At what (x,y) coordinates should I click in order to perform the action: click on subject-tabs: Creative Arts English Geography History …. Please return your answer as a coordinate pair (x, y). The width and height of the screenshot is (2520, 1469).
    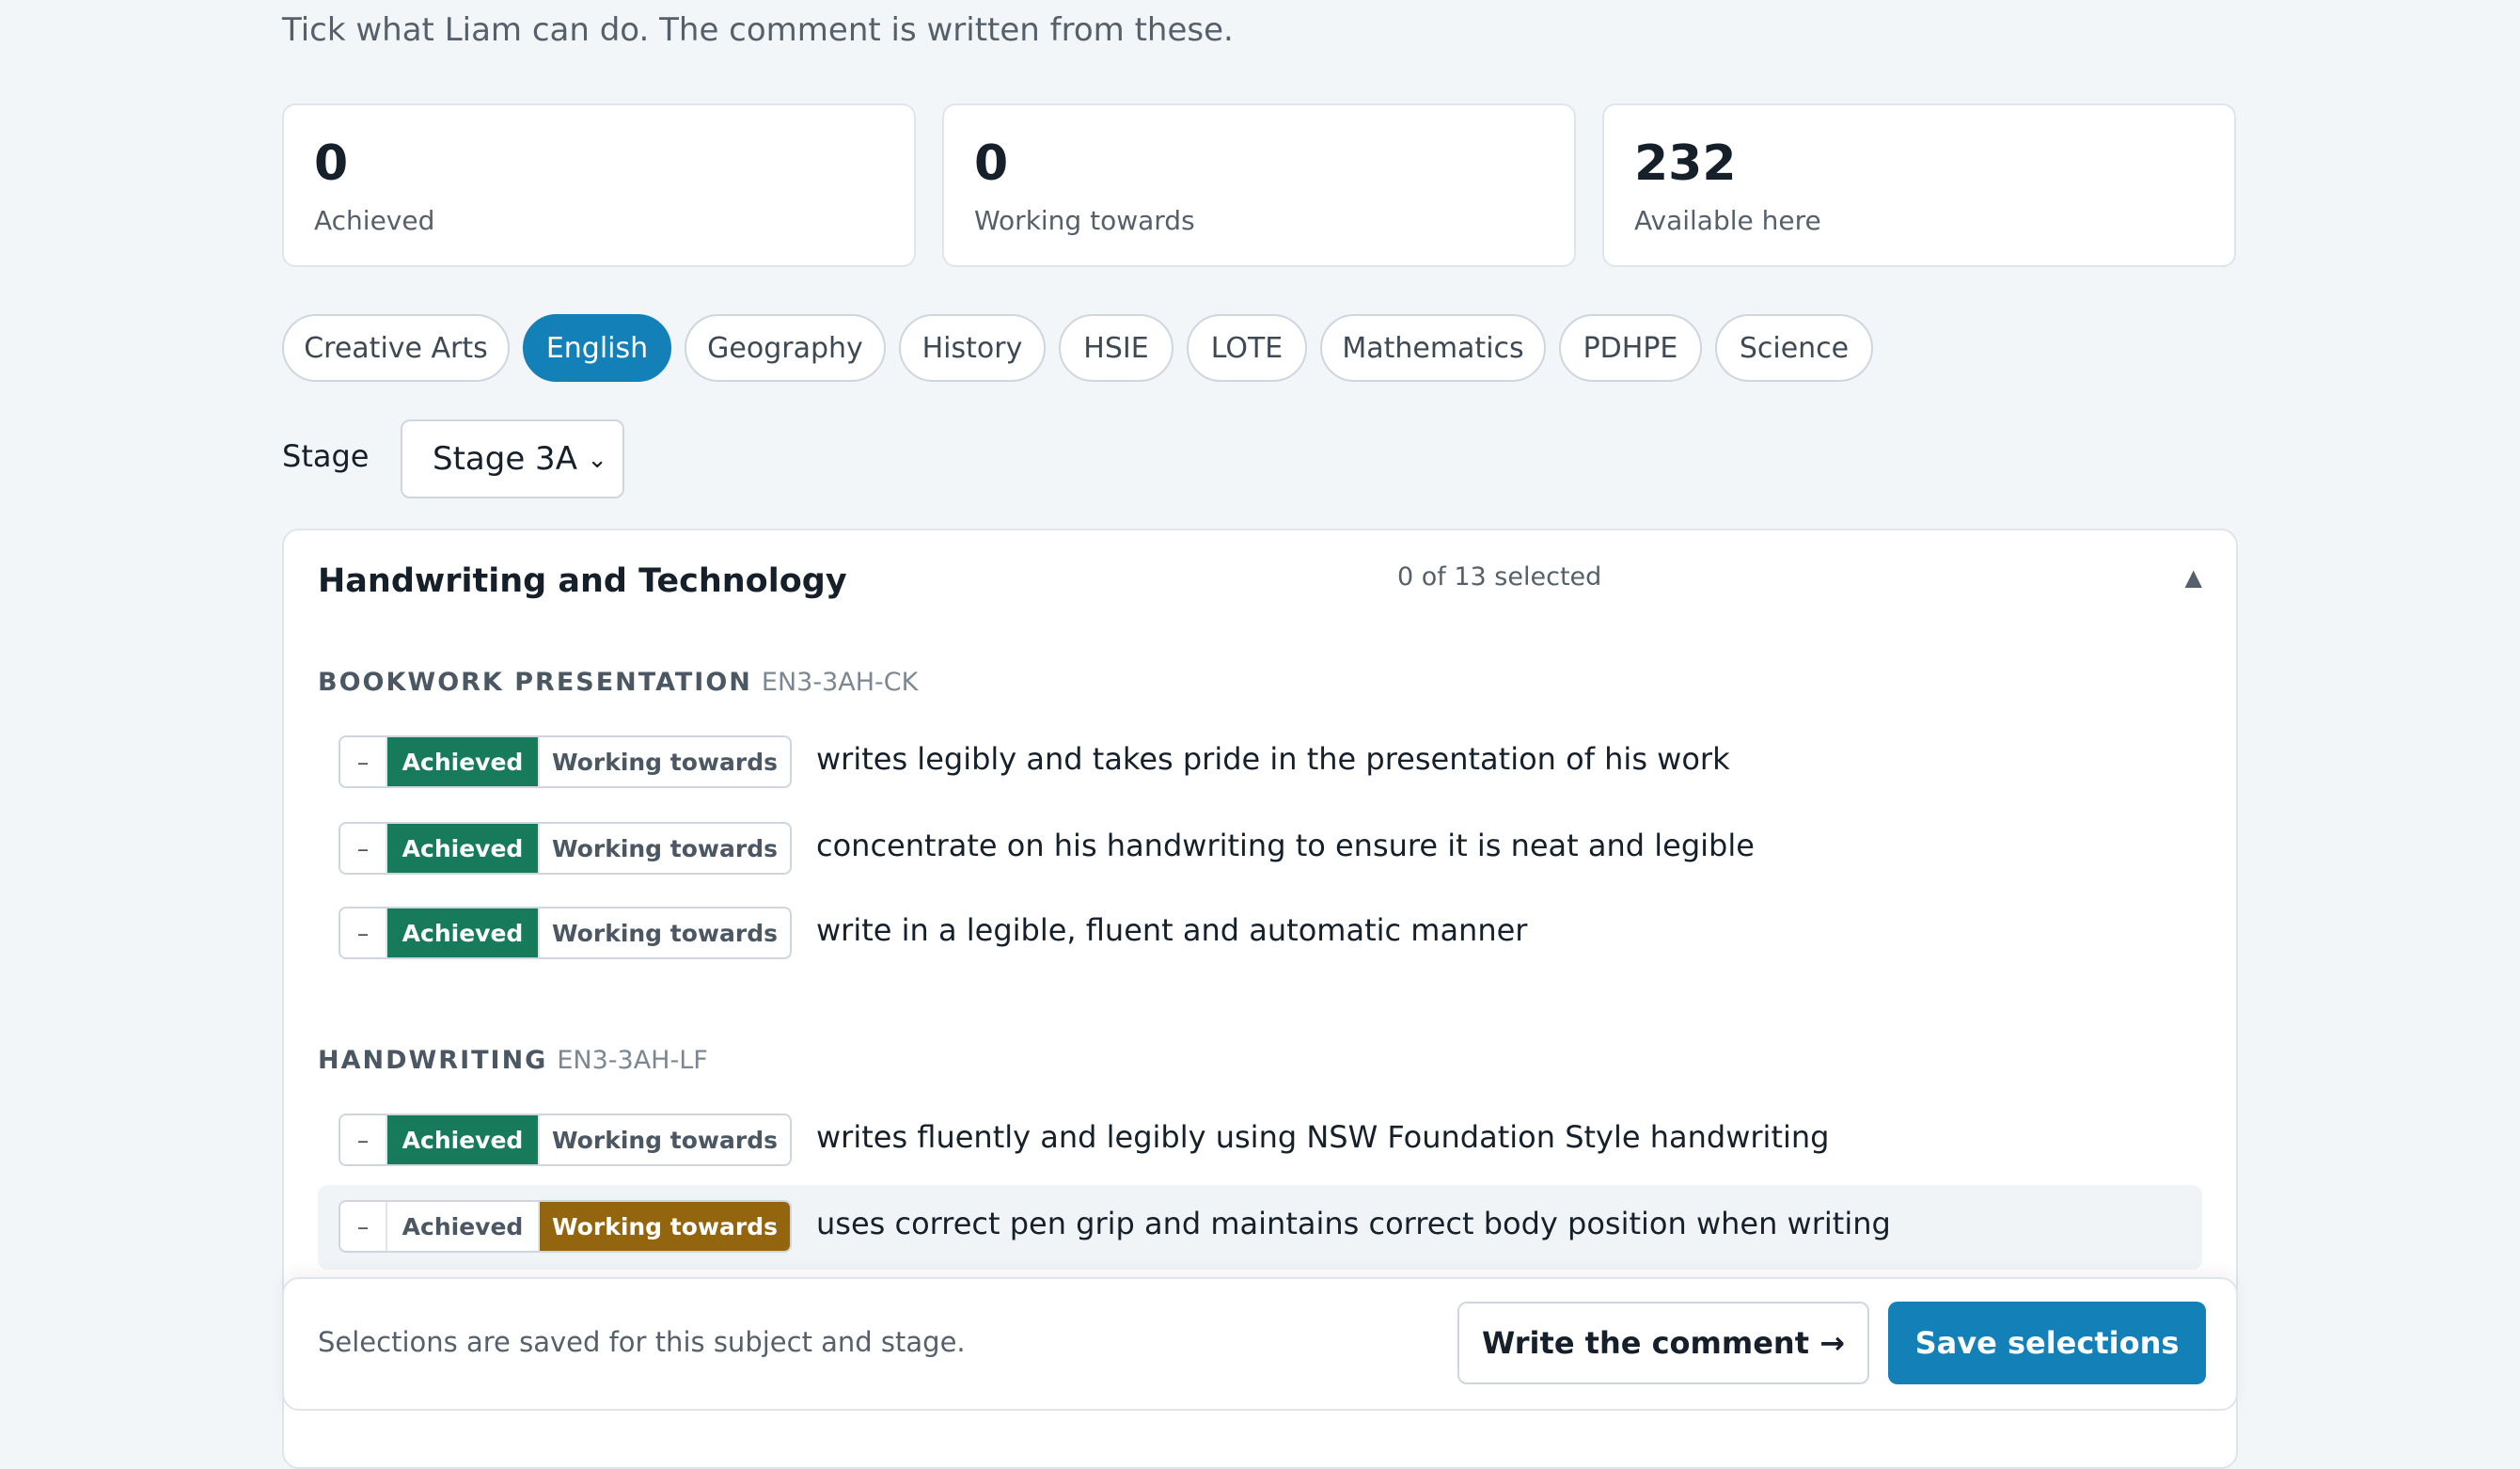
    Looking at the image, I should click on (1260, 348).